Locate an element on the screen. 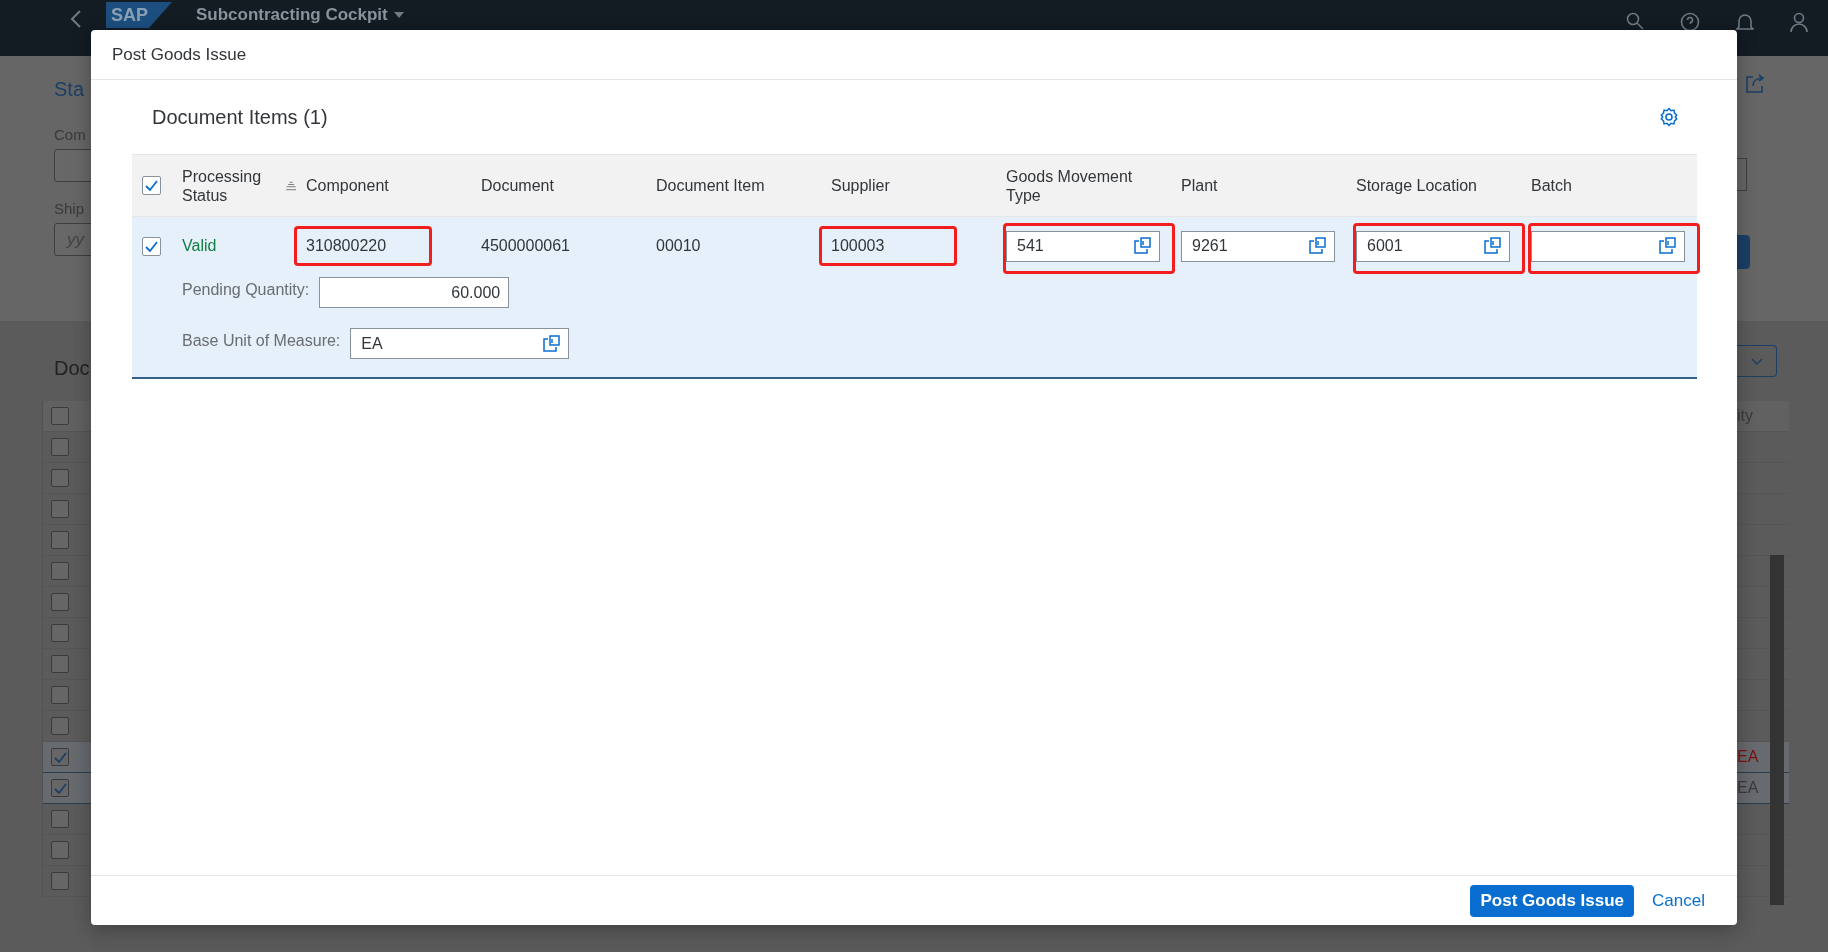 Image resolution: width=1828 pixels, height=952 pixels. table-cell: 310800220 is located at coordinates (346, 246).